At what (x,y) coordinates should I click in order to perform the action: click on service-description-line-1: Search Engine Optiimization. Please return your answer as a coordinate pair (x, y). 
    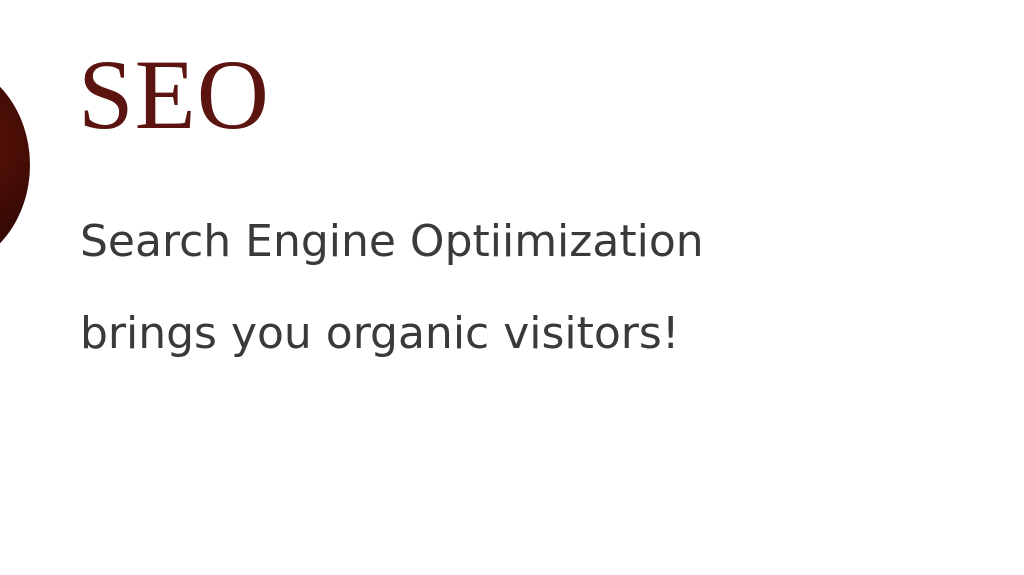
    Looking at the image, I should click on (392, 241).